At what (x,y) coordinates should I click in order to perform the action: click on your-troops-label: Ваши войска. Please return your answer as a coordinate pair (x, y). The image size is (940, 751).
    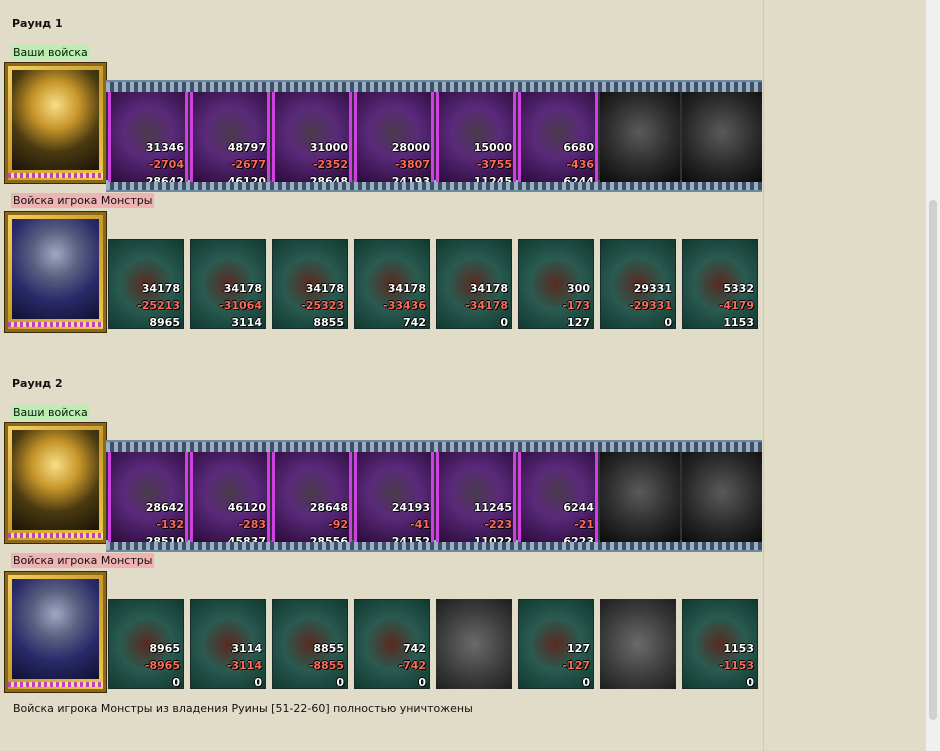
    Looking at the image, I should click on (50, 52).